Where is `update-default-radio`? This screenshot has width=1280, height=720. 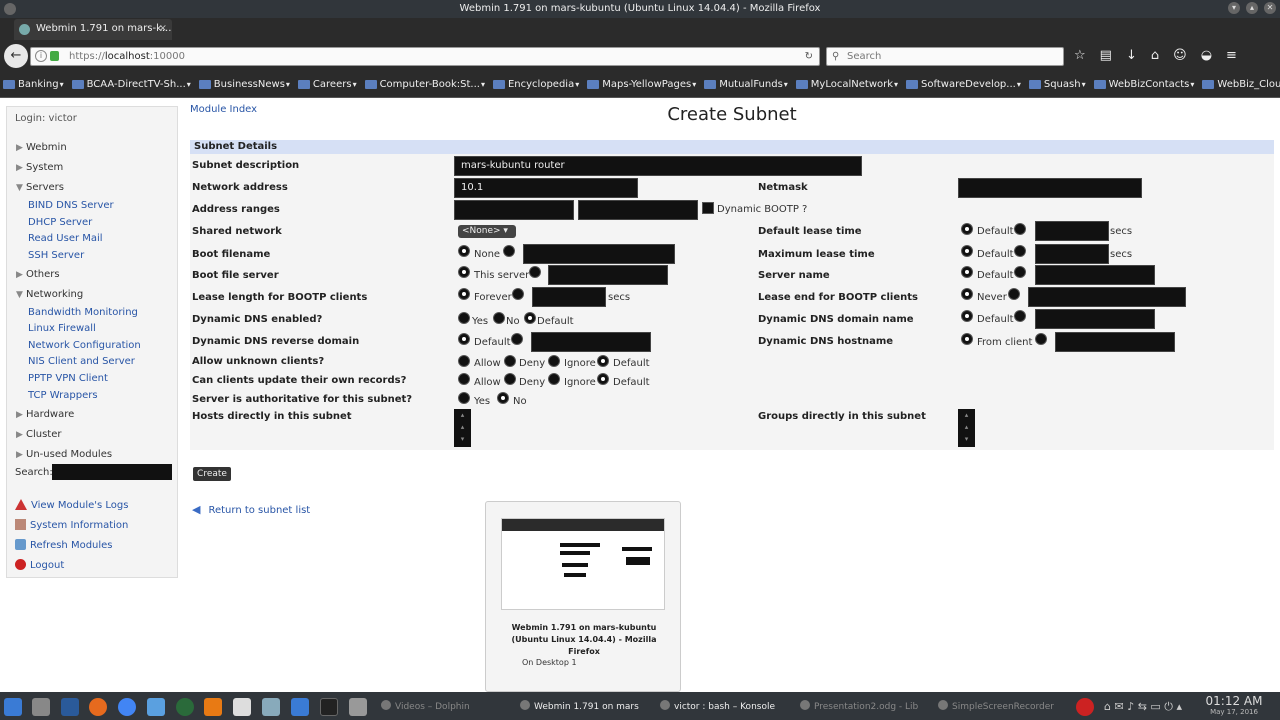
update-default-radio is located at coordinates (603, 379).